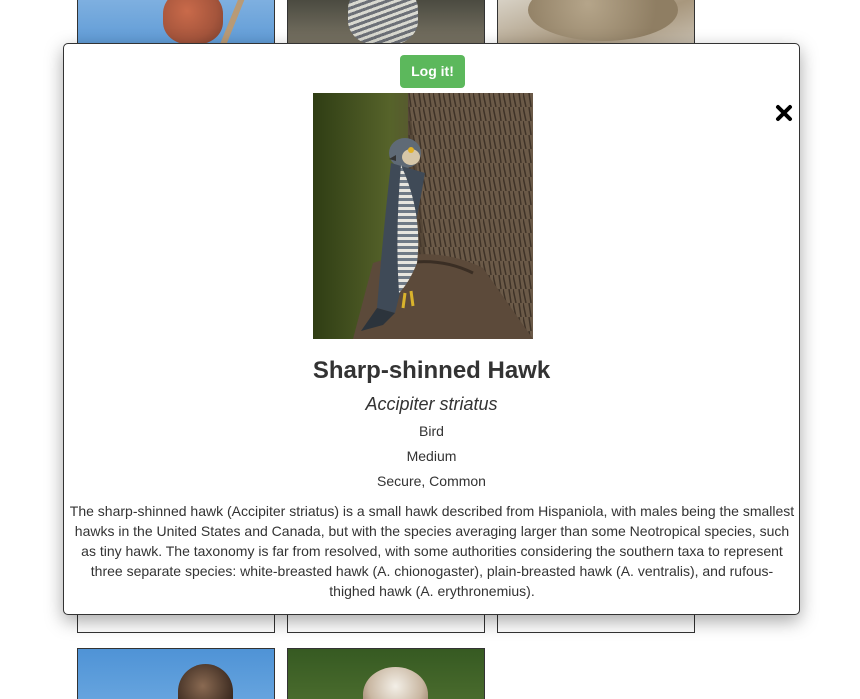 The height and width of the screenshot is (699, 860). I want to click on species-size: Medium, so click(431, 456).